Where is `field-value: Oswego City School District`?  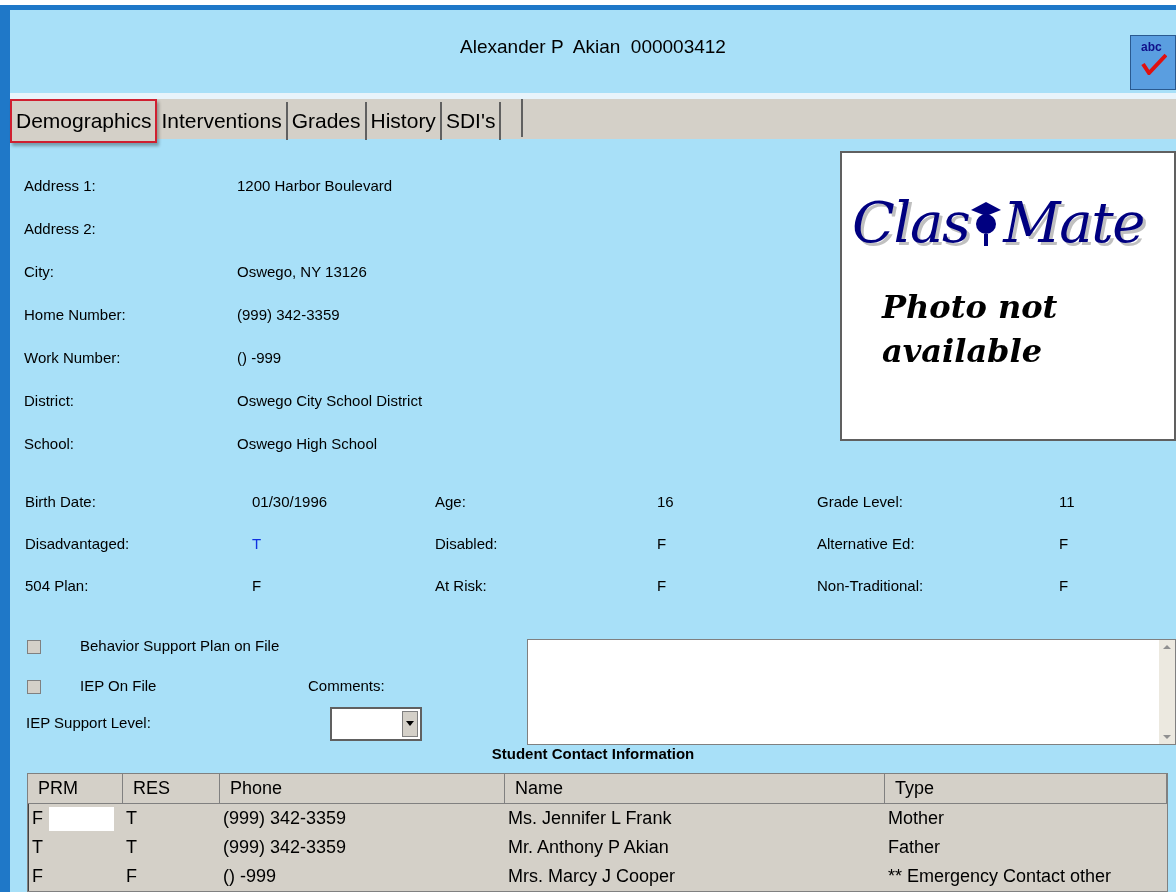 field-value: Oswego City School District is located at coordinates (330, 400).